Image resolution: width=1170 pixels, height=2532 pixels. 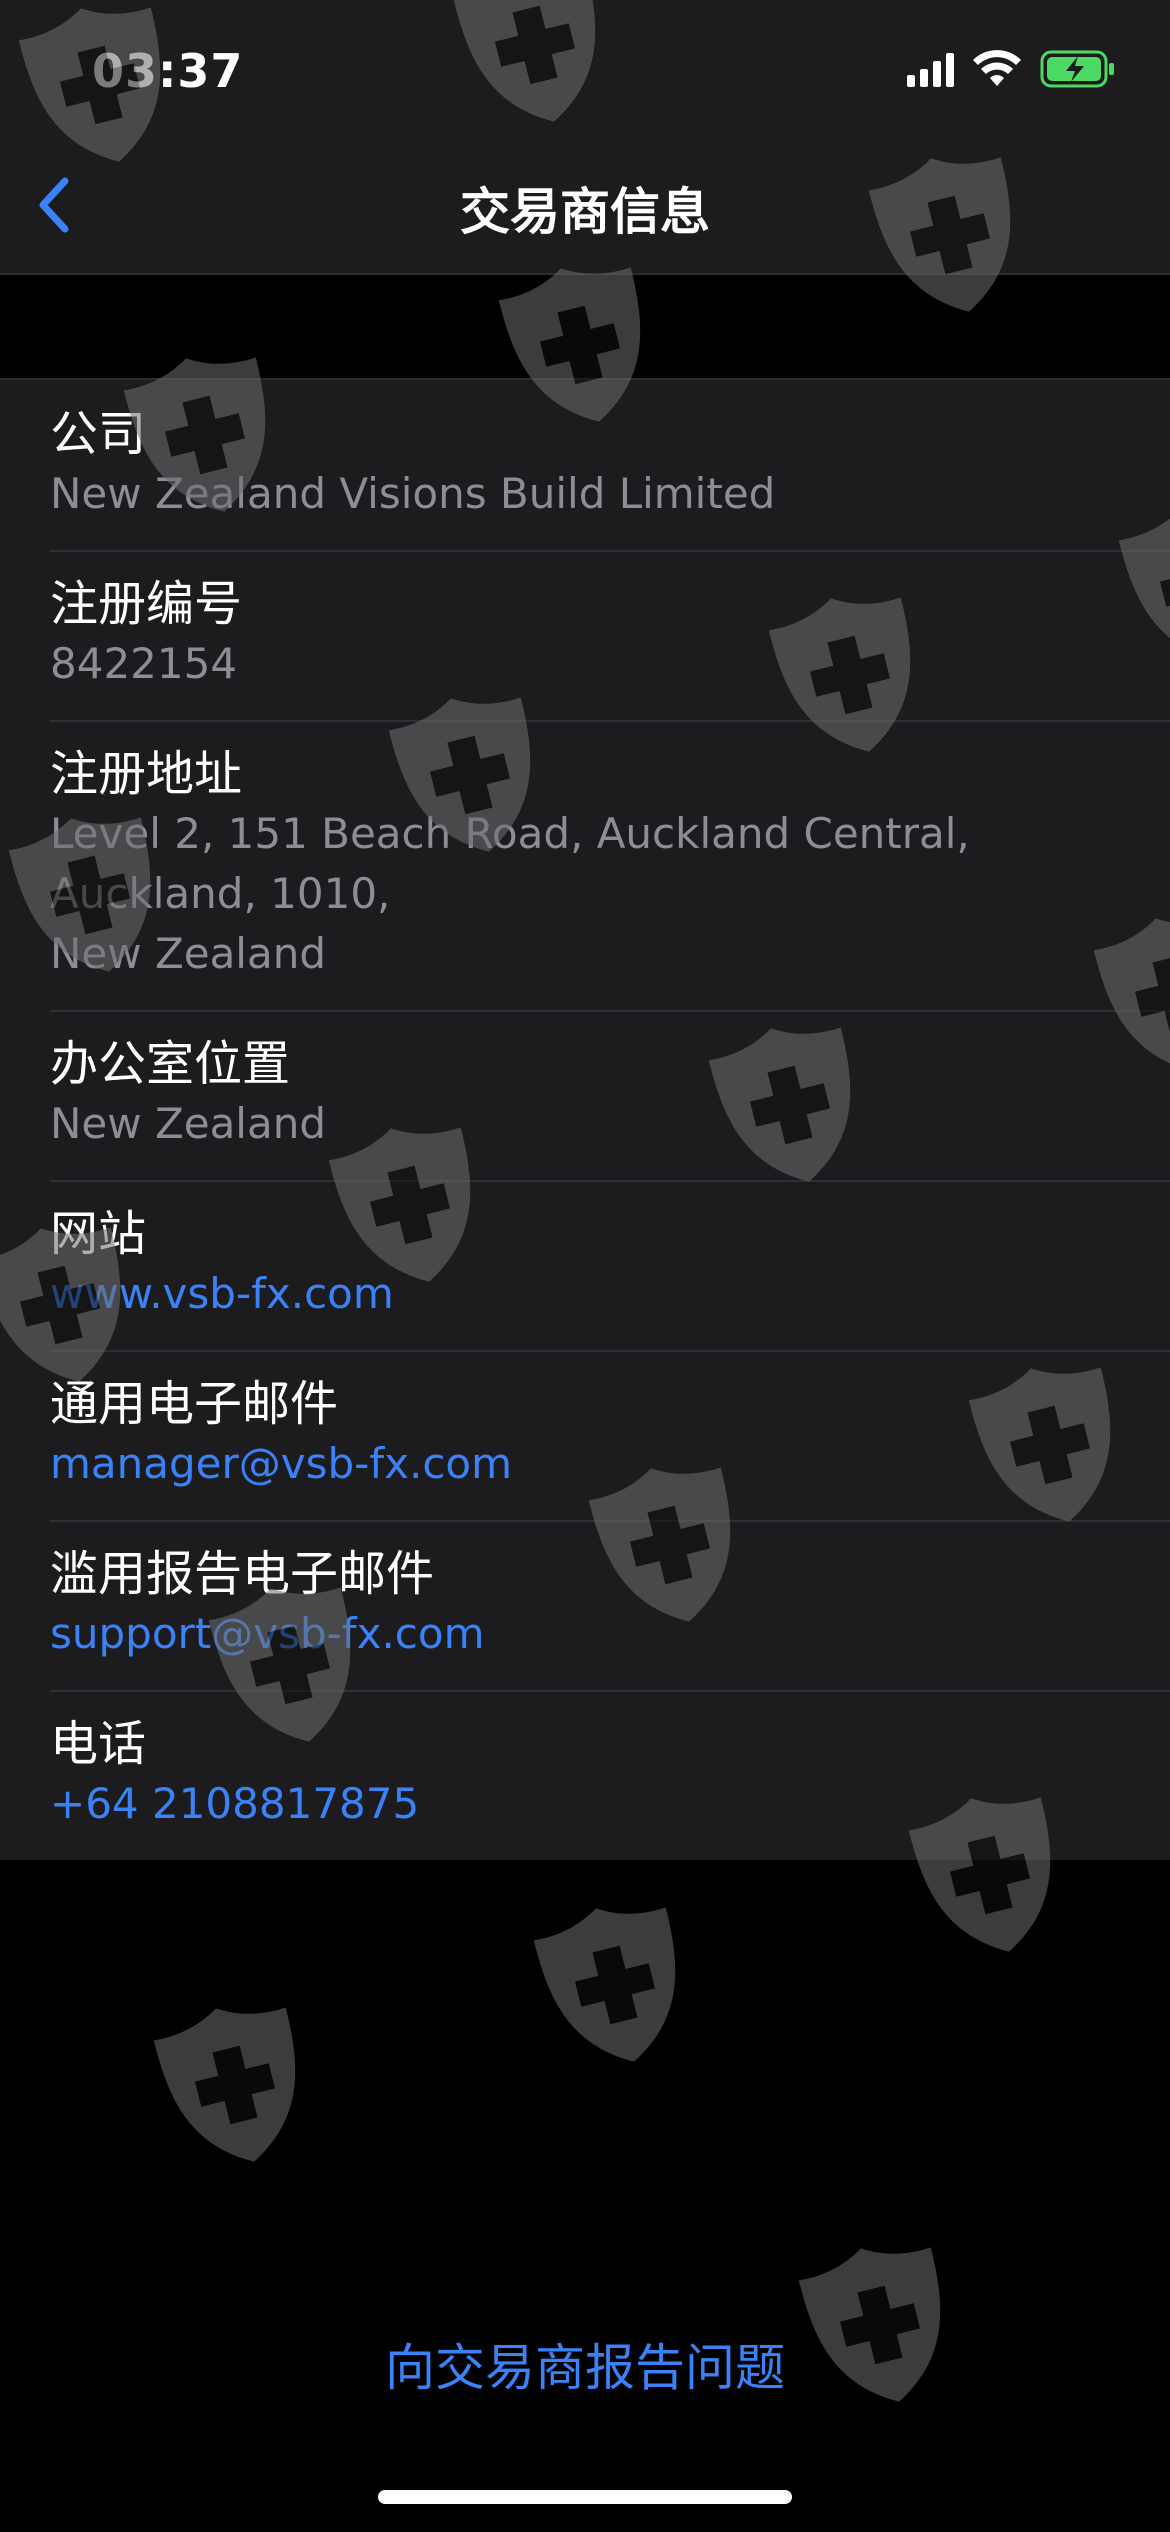 I want to click on registration-number-label: 注册编号, so click(x=146, y=604).